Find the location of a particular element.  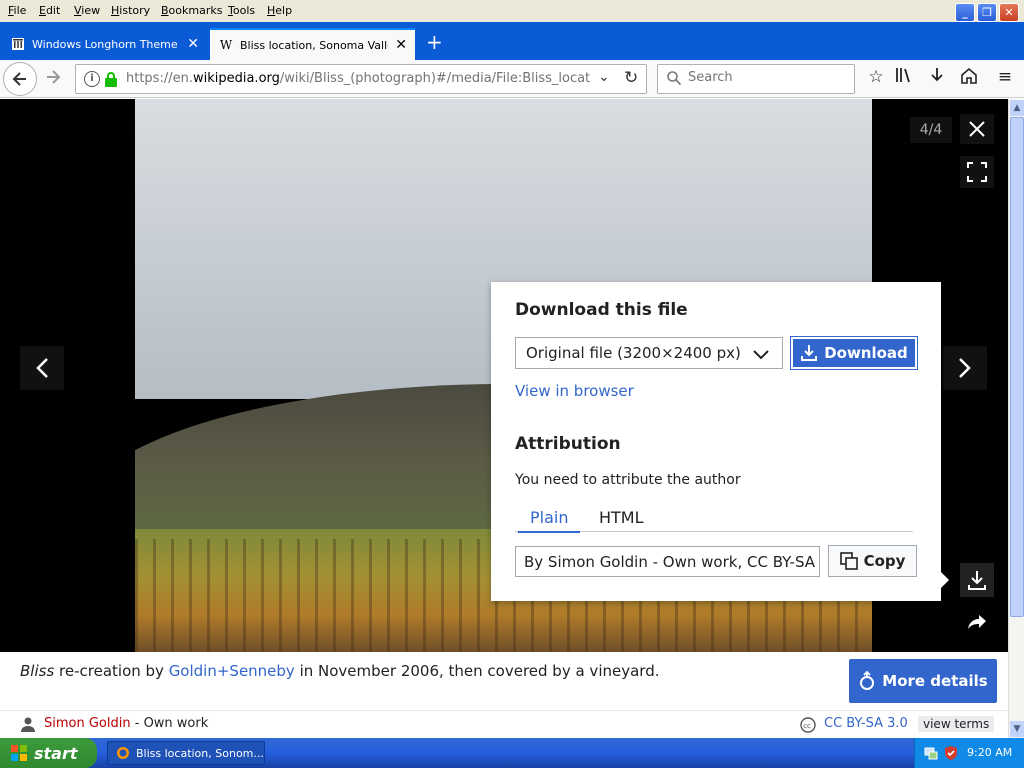

download-button: Download is located at coordinates (854, 353).